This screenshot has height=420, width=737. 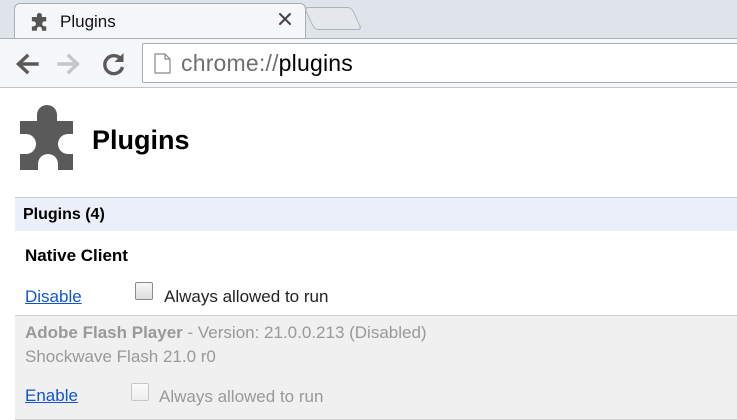 What do you see at coordinates (120, 356) in the screenshot?
I see `plugin-description: Shockwave Flash 21.0 r0` at bounding box center [120, 356].